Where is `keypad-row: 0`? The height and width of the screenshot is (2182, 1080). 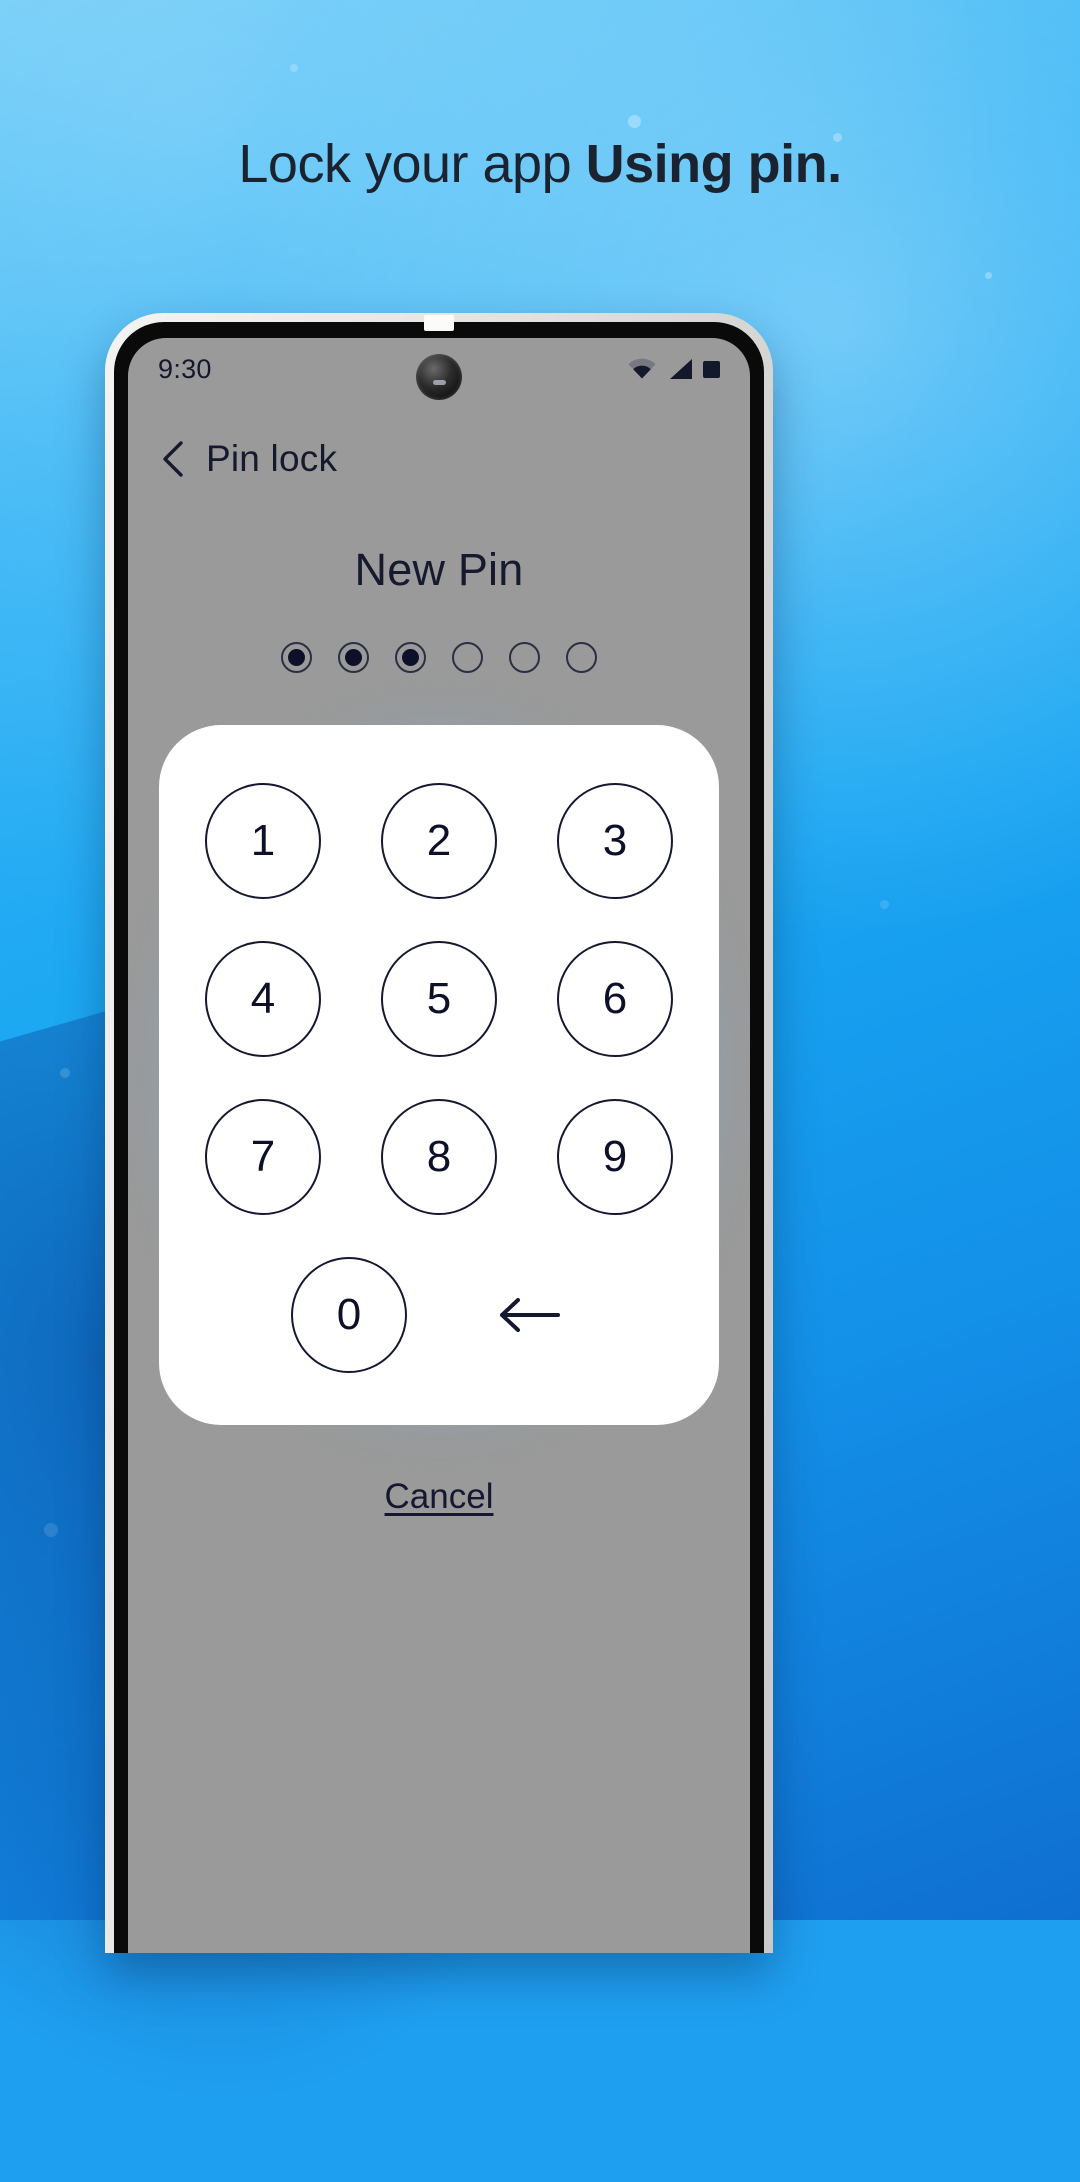
keypad-row: 0 is located at coordinates (439, 1315).